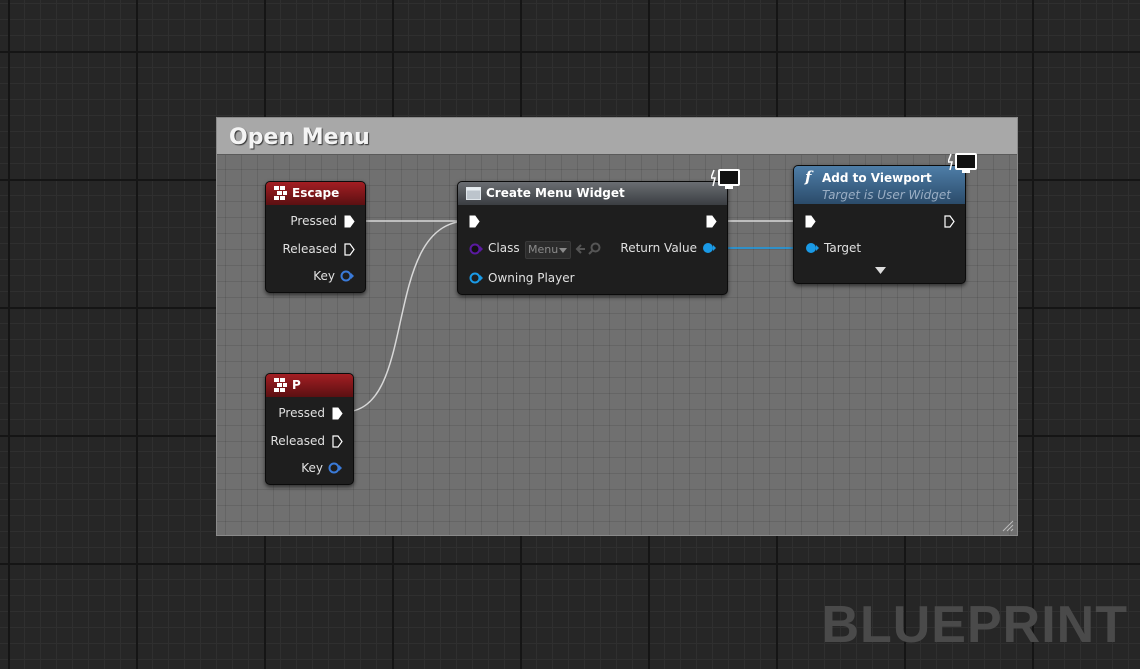 The image size is (1140, 669). What do you see at coordinates (473, 193) in the screenshot?
I see `widget-icon` at bounding box center [473, 193].